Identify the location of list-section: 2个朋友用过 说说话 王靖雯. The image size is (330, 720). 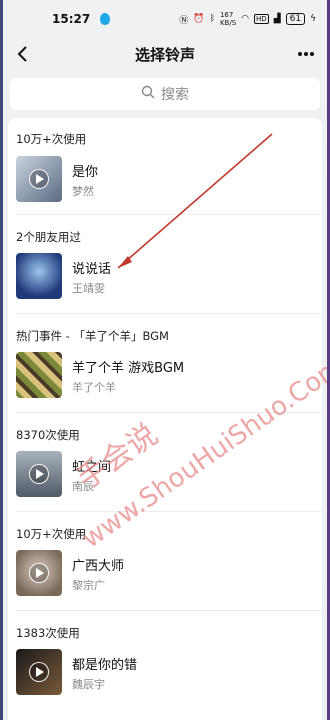
(165, 264).